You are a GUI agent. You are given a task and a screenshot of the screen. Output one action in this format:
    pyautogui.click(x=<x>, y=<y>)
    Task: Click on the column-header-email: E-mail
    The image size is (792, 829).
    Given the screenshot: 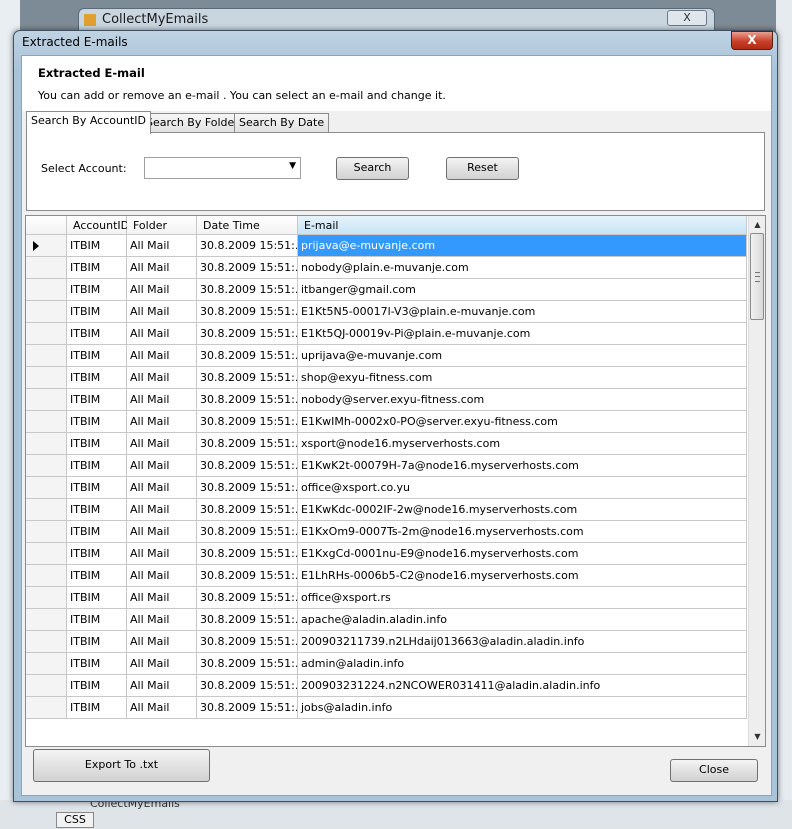 What is the action you would take?
    pyautogui.click(x=522, y=225)
    